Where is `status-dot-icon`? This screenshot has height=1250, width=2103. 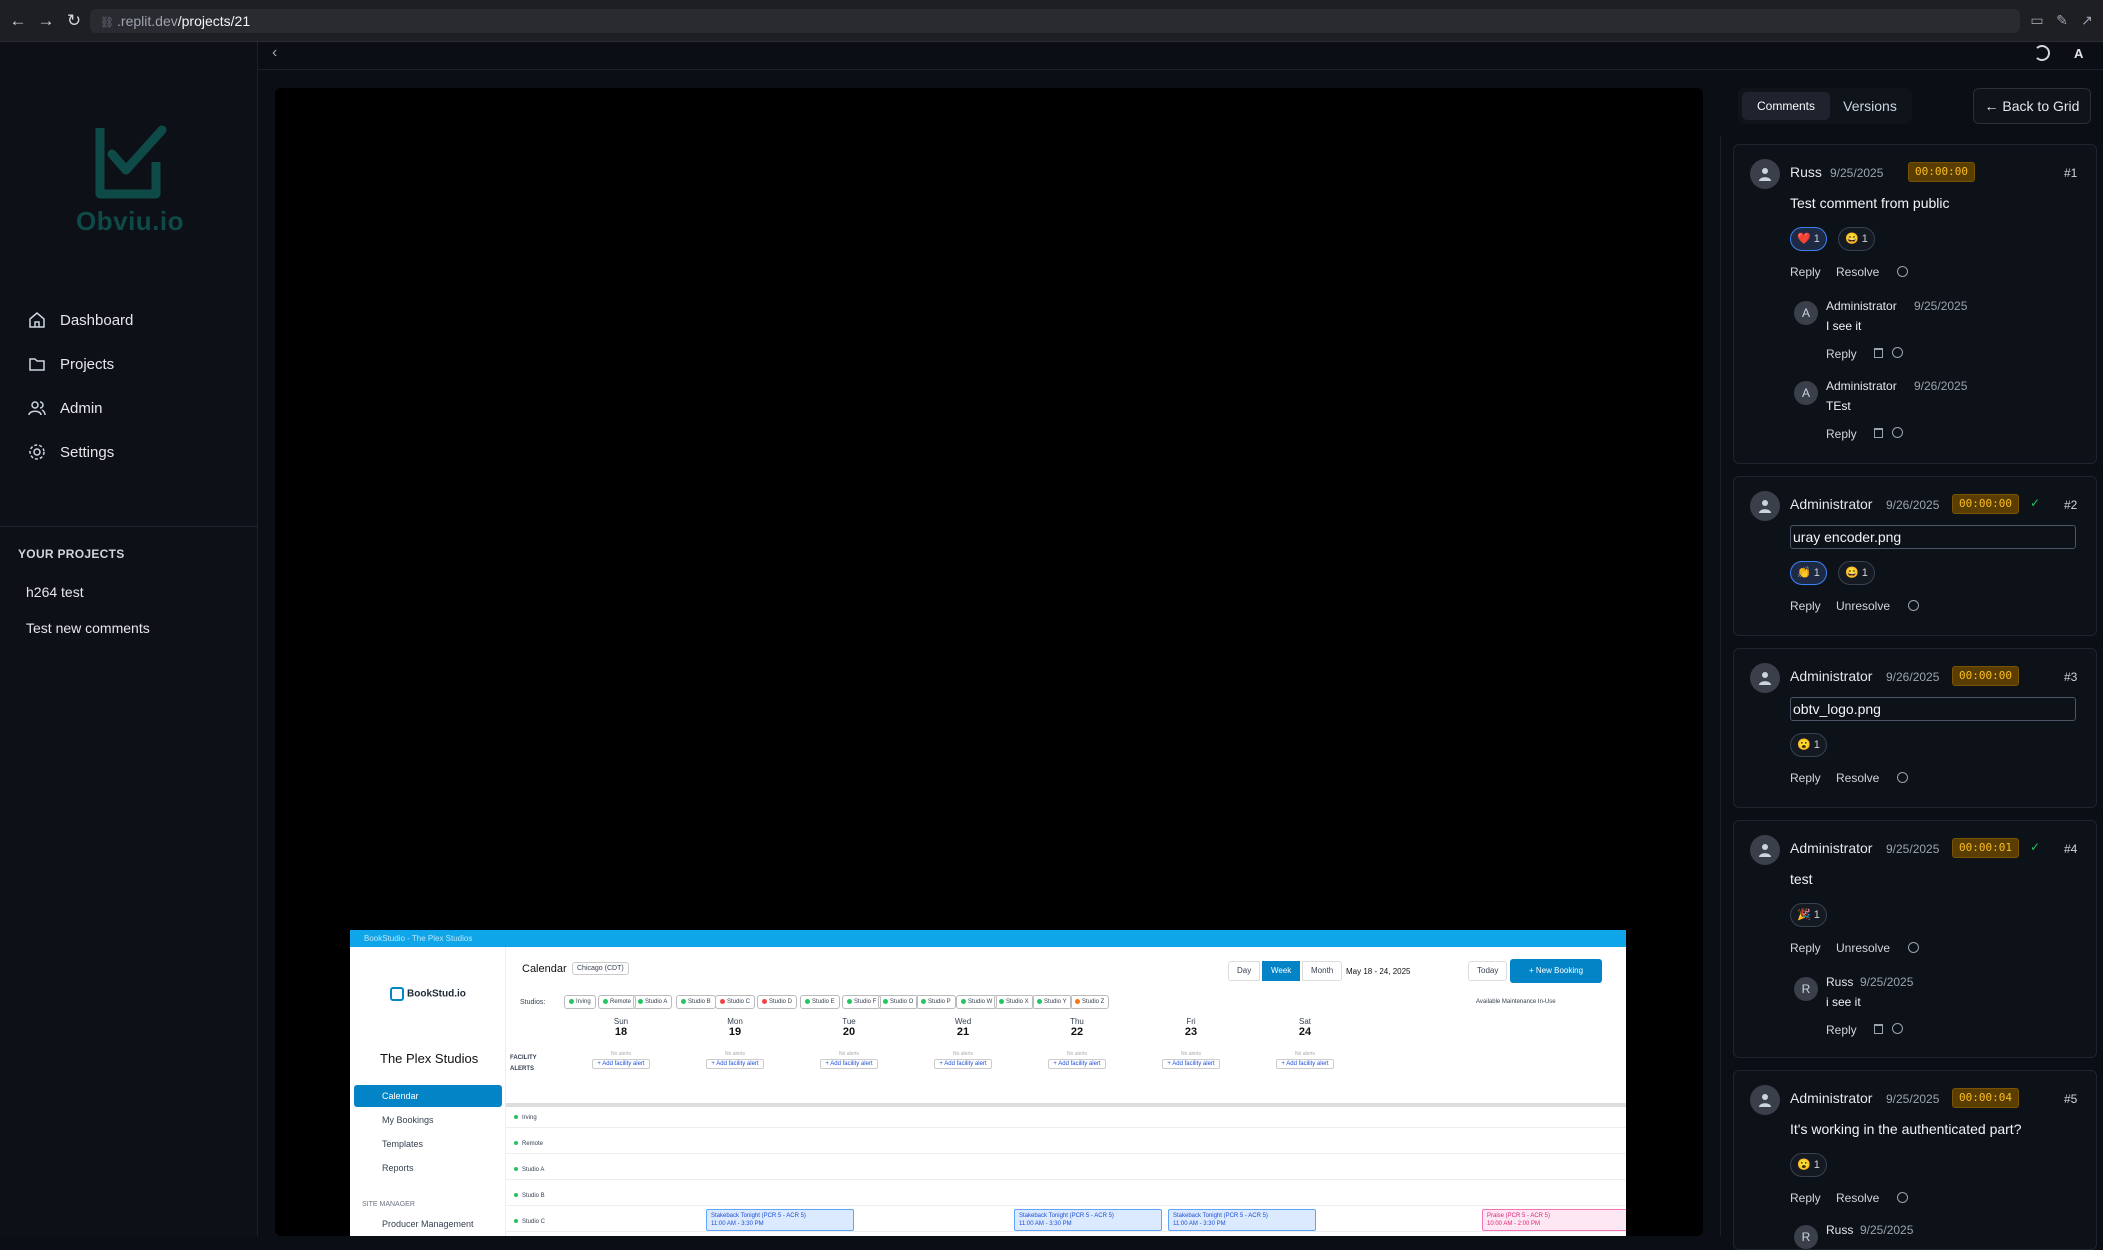 status-dot-icon is located at coordinates (963, 1001).